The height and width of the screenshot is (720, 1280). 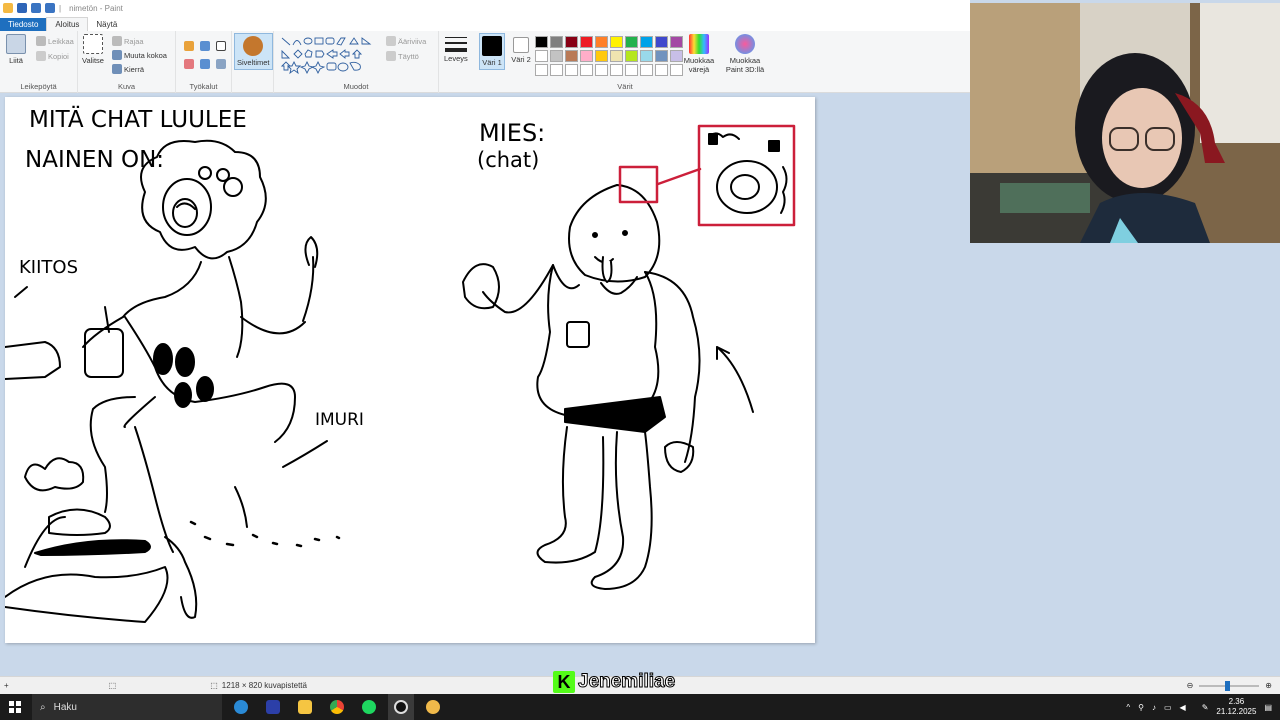 I want to click on app-l-icon, so click(x=273, y=707).